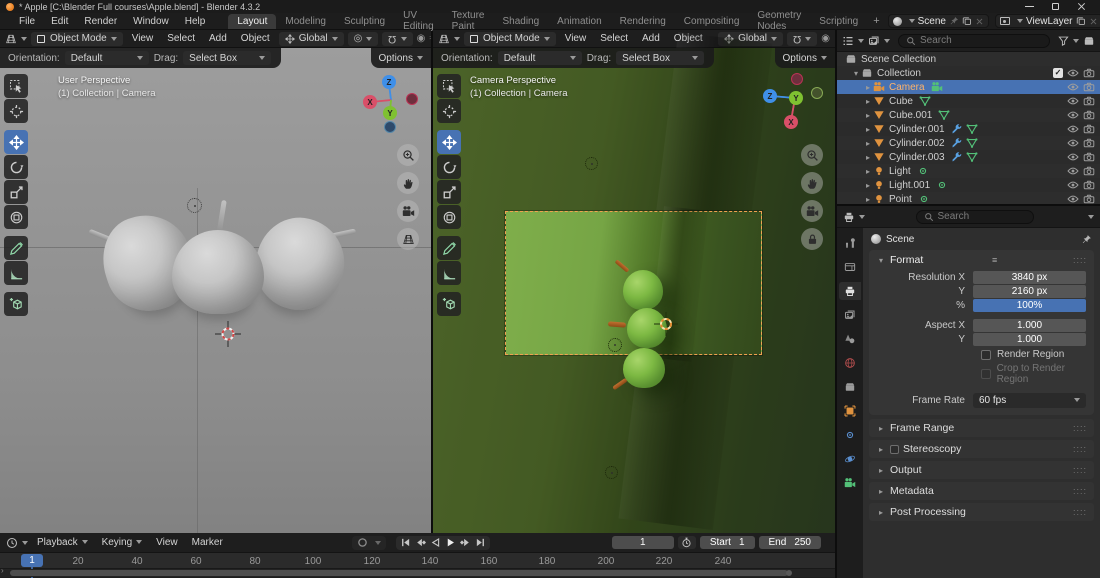 Image resolution: width=1100 pixels, height=578 pixels. I want to click on tab-object-data, so click(850, 483).